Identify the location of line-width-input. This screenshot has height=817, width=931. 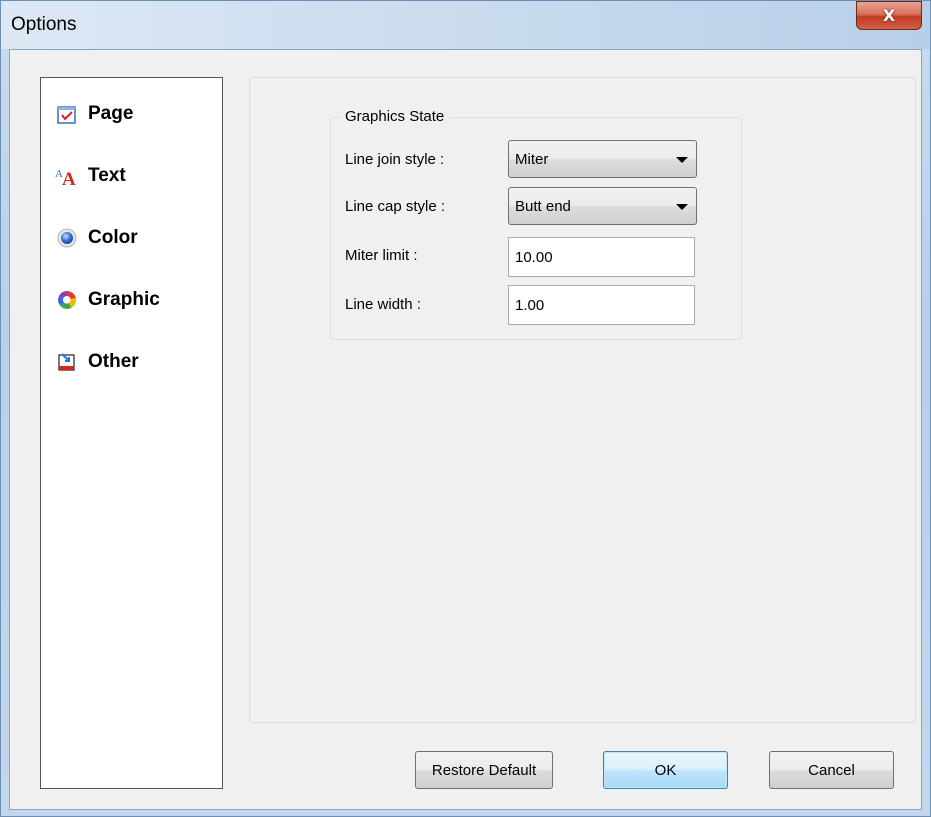
(601, 305).